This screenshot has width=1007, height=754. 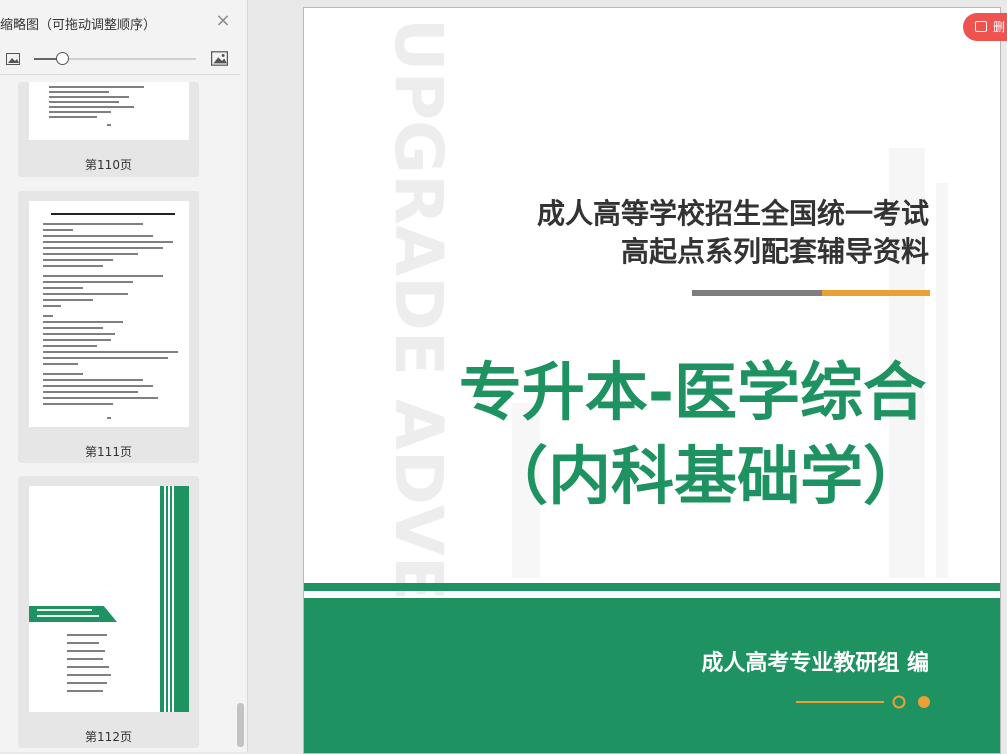 What do you see at coordinates (733, 213) in the screenshot?
I see `cover-heading-line1: 成人高等学校招生全国统一考试` at bounding box center [733, 213].